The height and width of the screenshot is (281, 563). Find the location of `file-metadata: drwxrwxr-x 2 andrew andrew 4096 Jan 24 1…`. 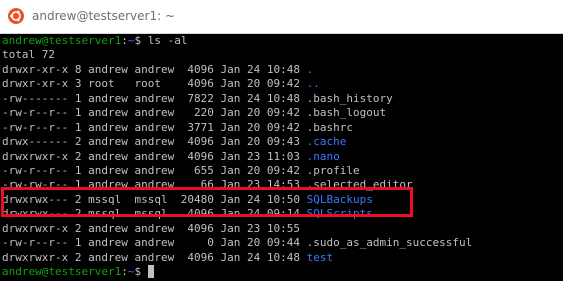

file-metadata: drwxrwxr-x 2 andrew andrew 4096 Jan 24 1… is located at coordinates (154, 257).